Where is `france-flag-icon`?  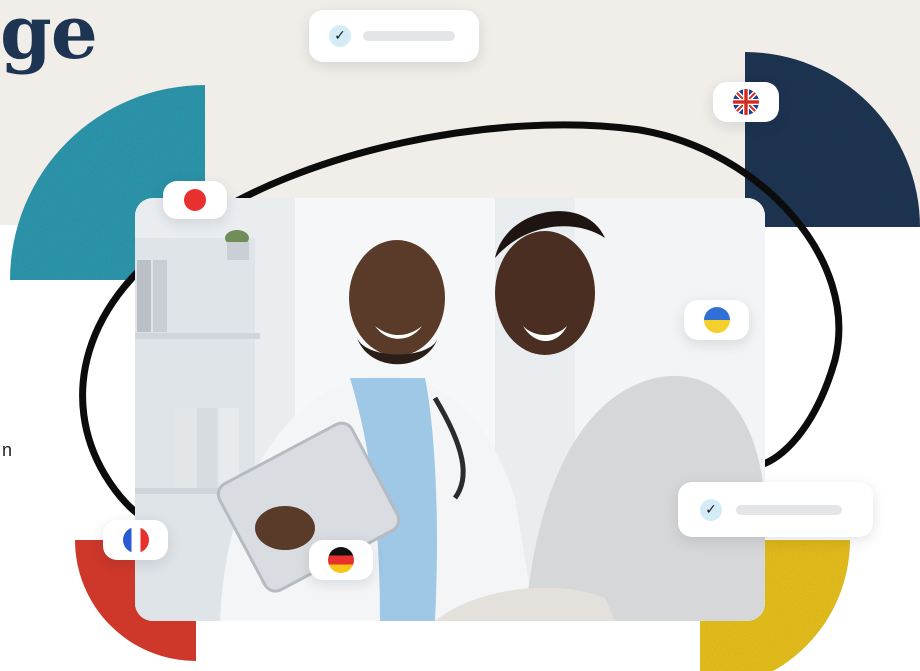
france-flag-icon is located at coordinates (135, 540).